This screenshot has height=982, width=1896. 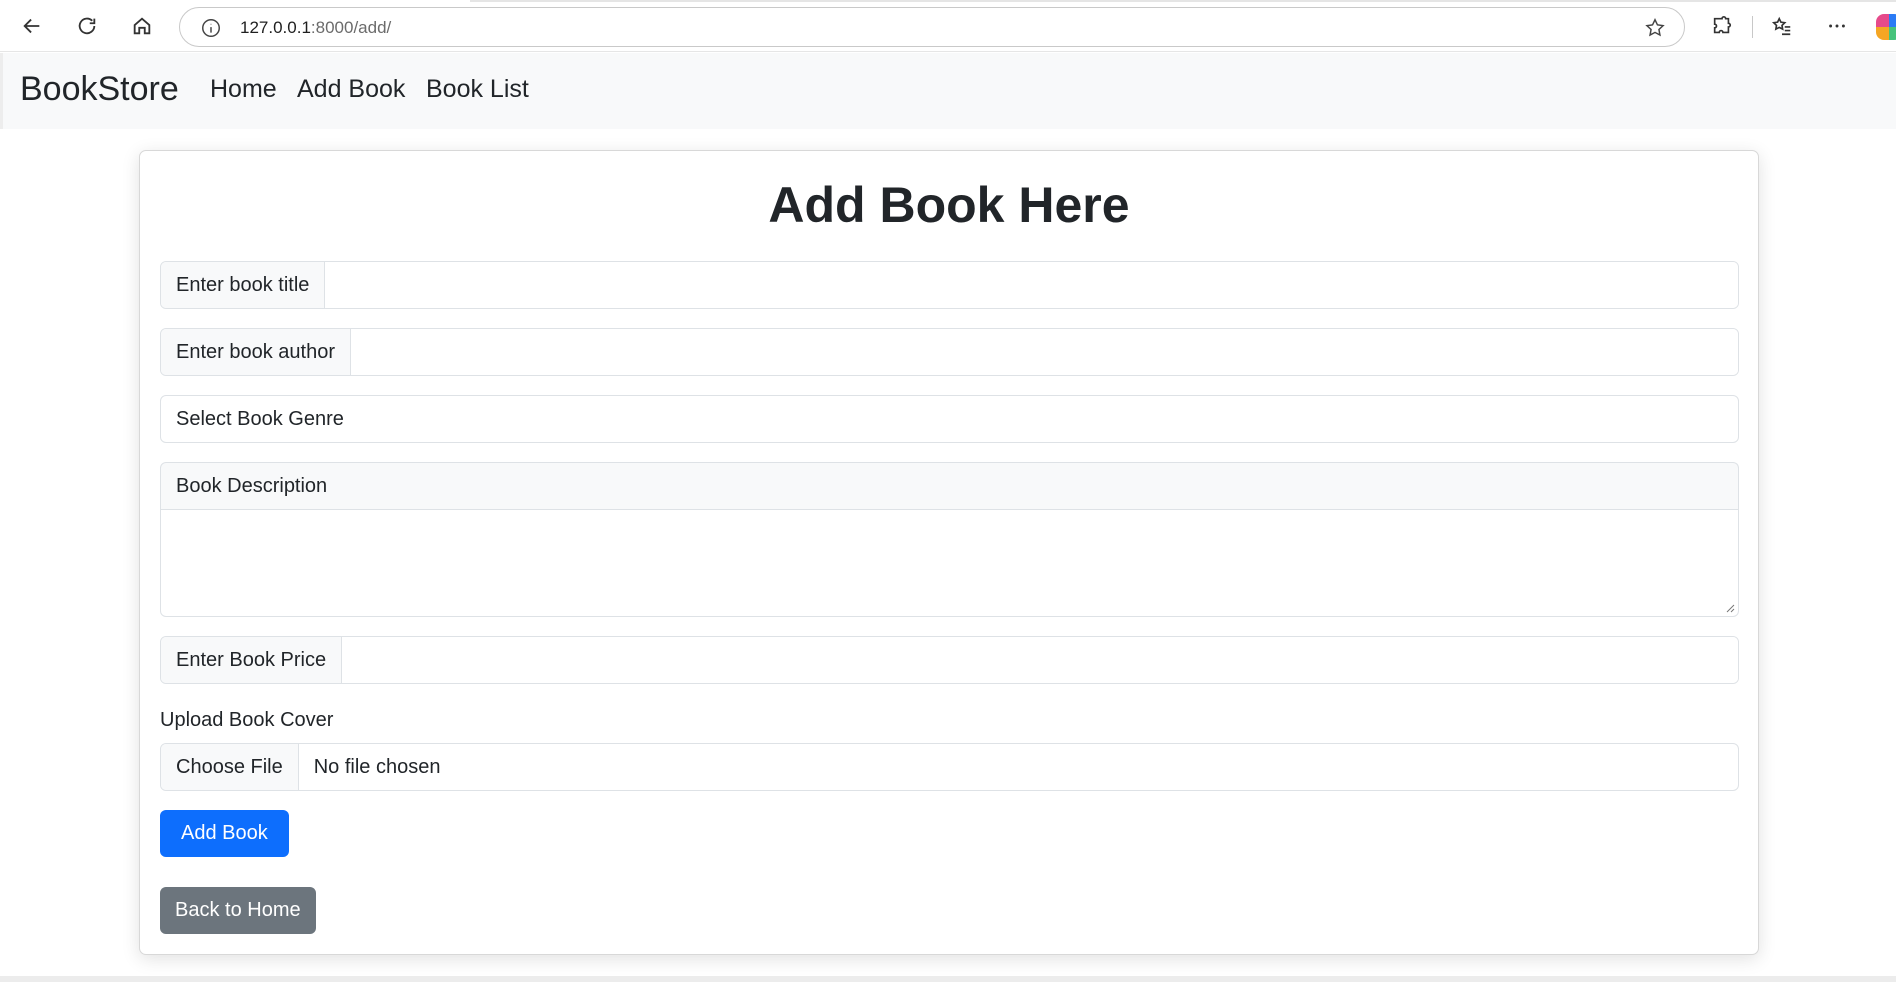 I want to click on url-host: 127.0.0.1, so click(x=275, y=27).